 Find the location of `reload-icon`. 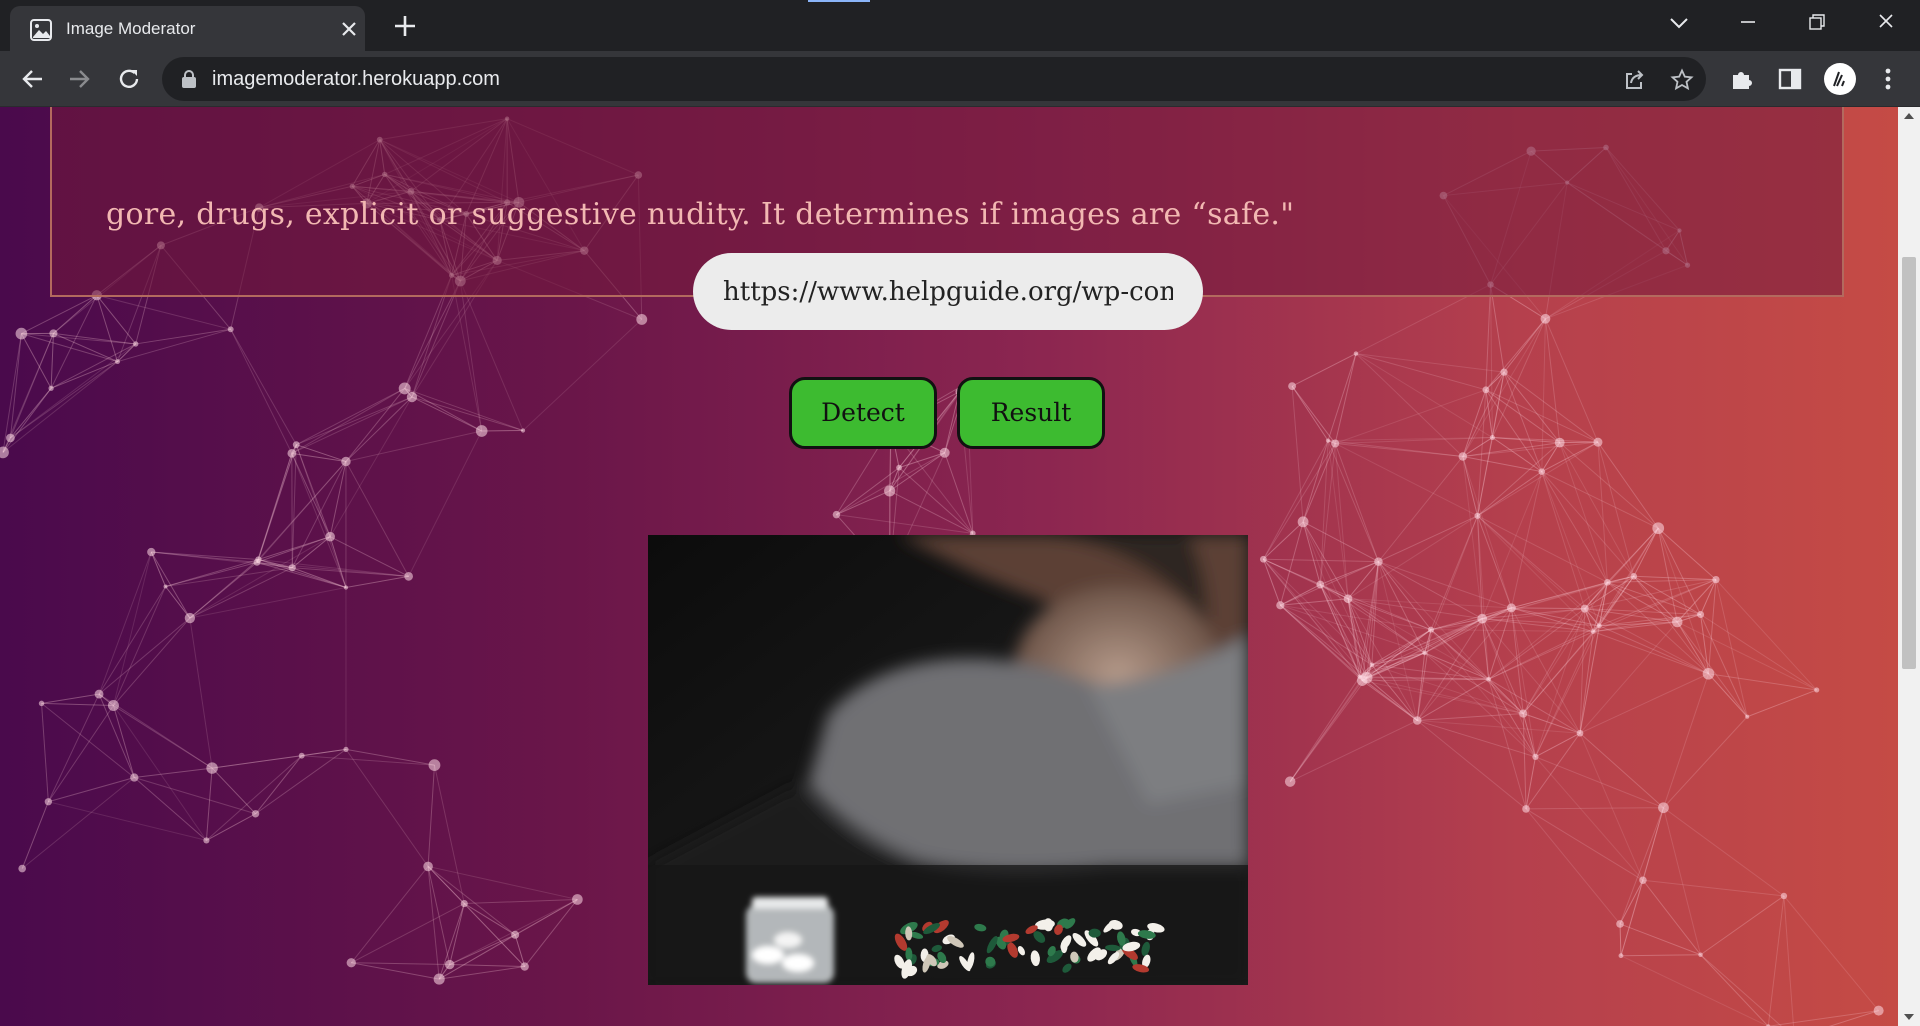

reload-icon is located at coordinates (129, 79).